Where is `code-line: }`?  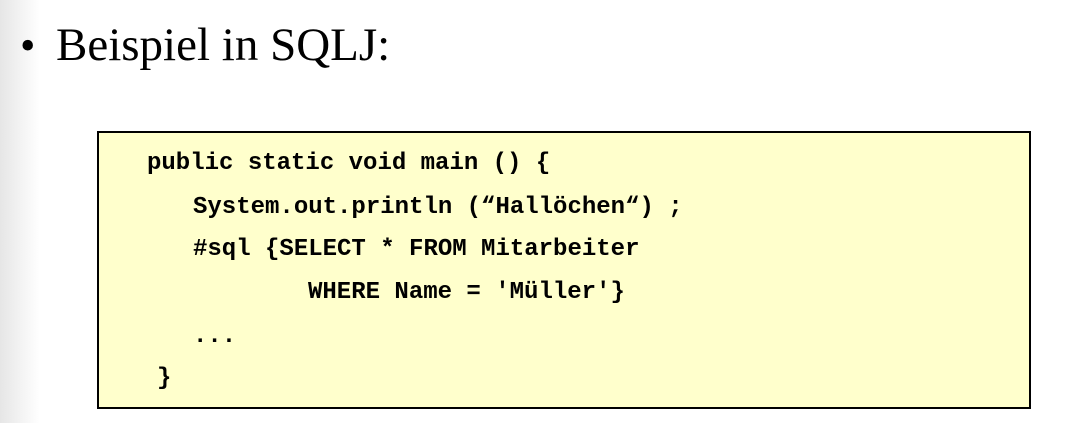 code-line: } is located at coordinates (164, 378).